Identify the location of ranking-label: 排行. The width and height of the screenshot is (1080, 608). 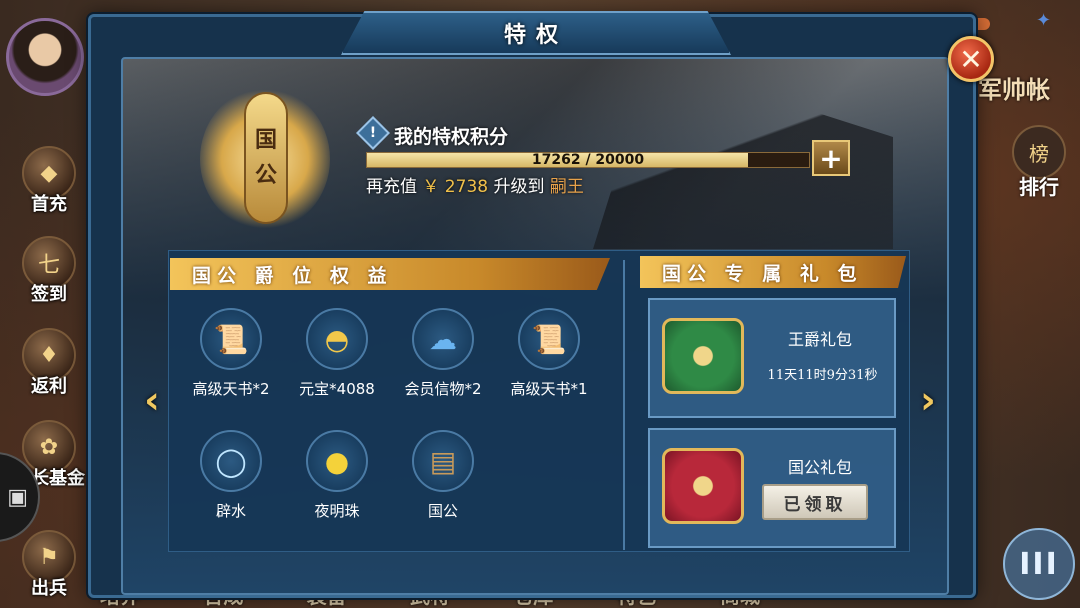
(1039, 187).